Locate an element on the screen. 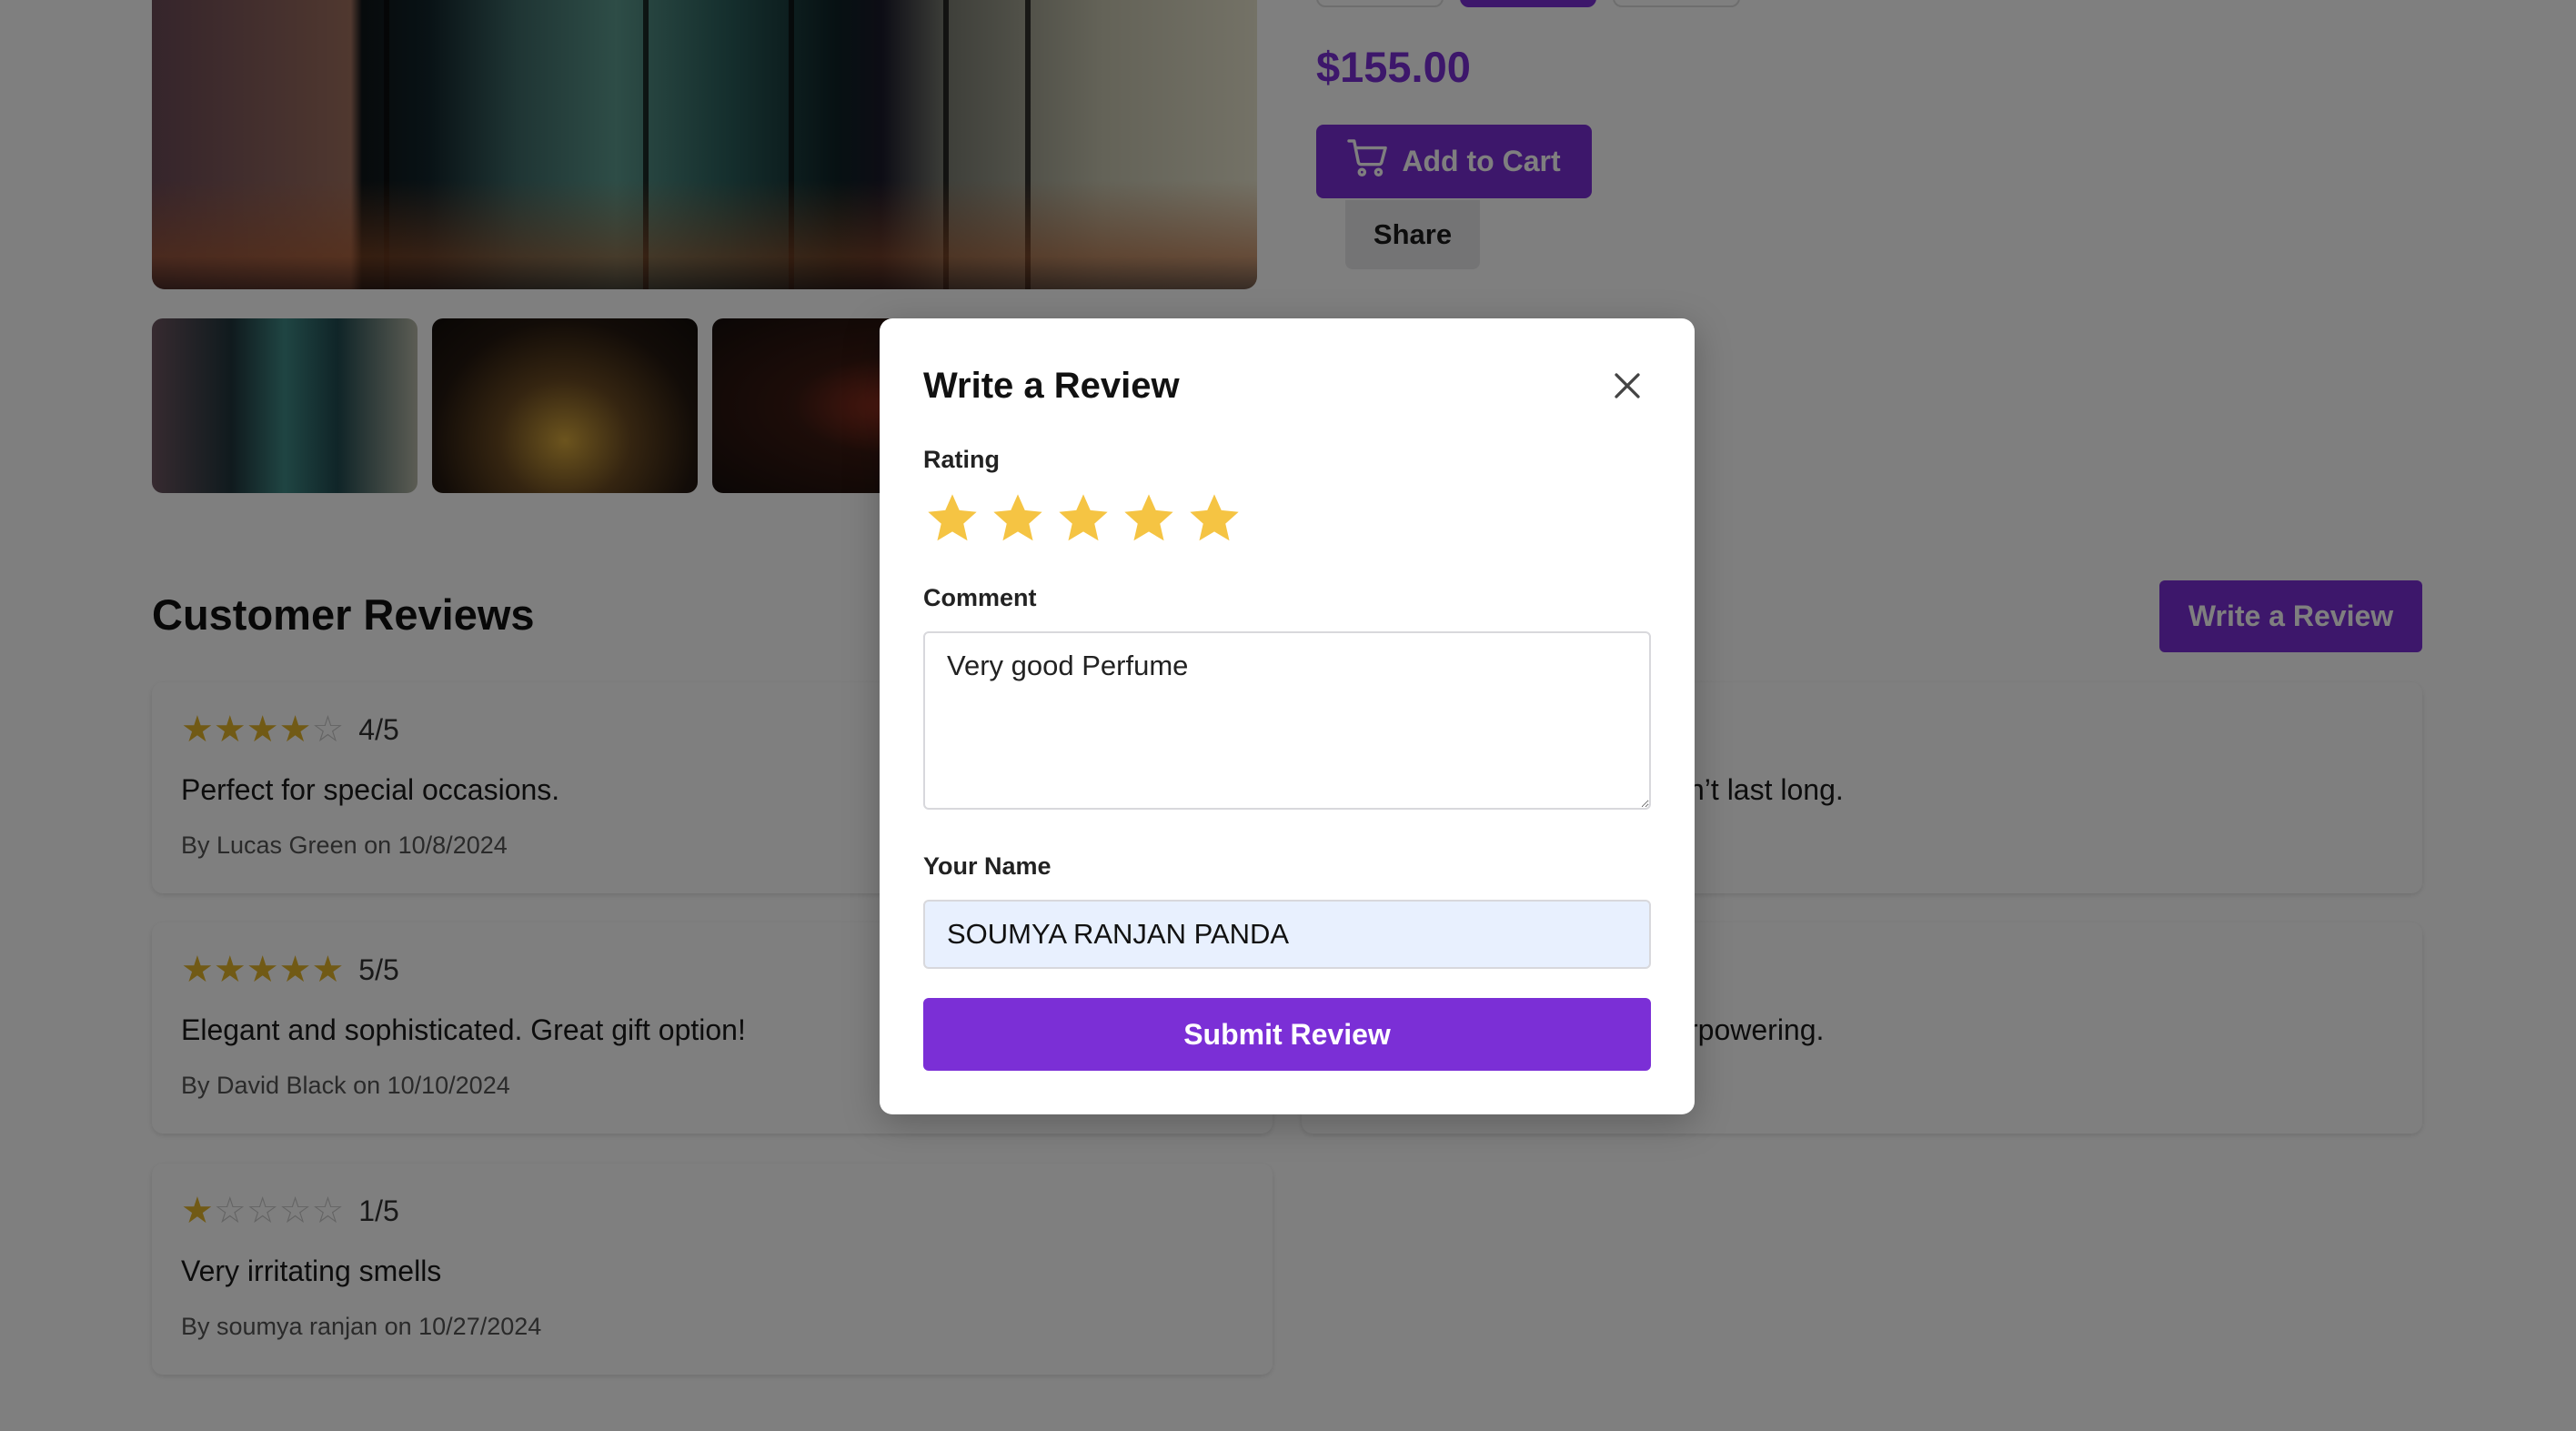 The height and width of the screenshot is (1431, 2576). submit-review-button: Submit Review is located at coordinates (1287, 1034).